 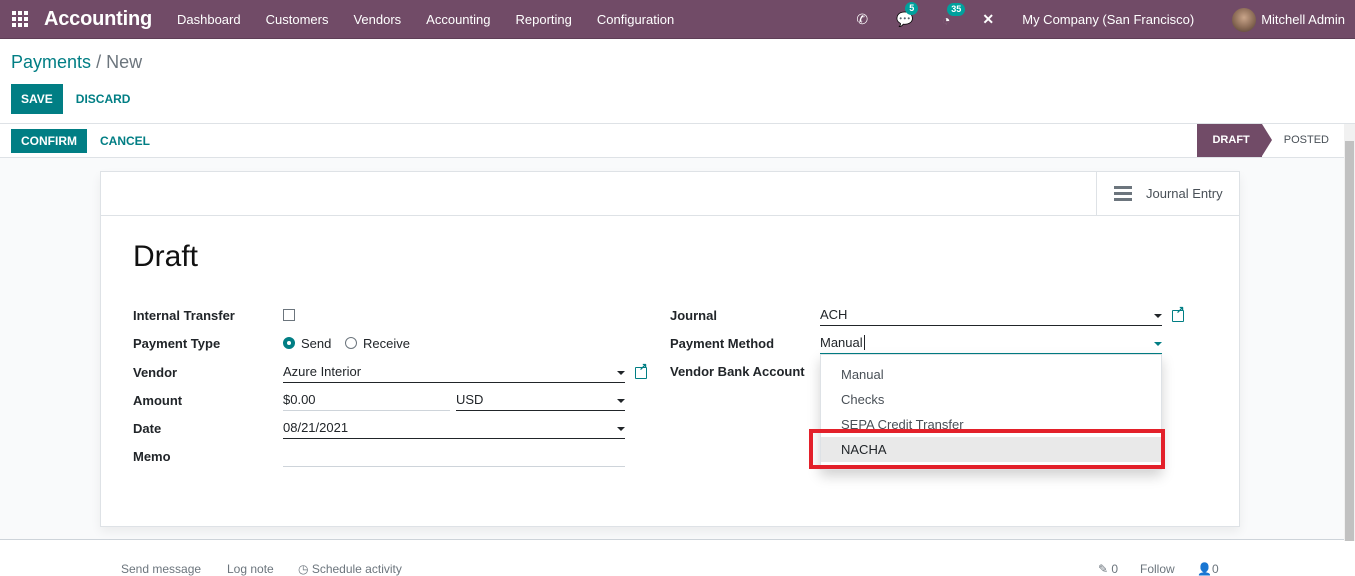 What do you see at coordinates (177, 343) in the screenshot?
I see `payment-type-label: Payment Type` at bounding box center [177, 343].